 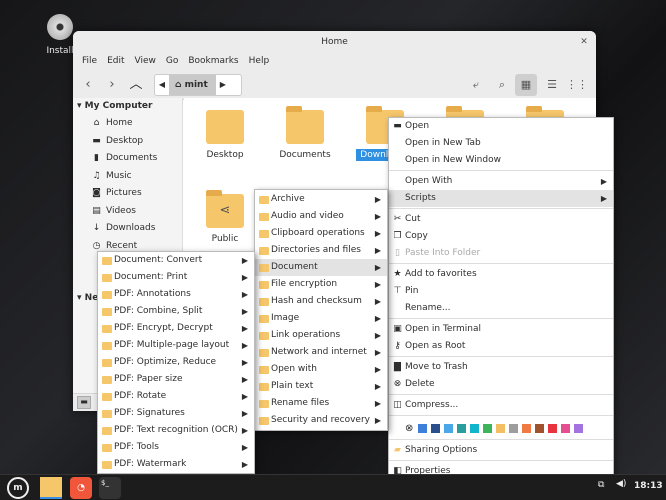 What do you see at coordinates (127, 212) in the screenshot?
I see `sidebar-item-videos: ▤ Videos` at bounding box center [127, 212].